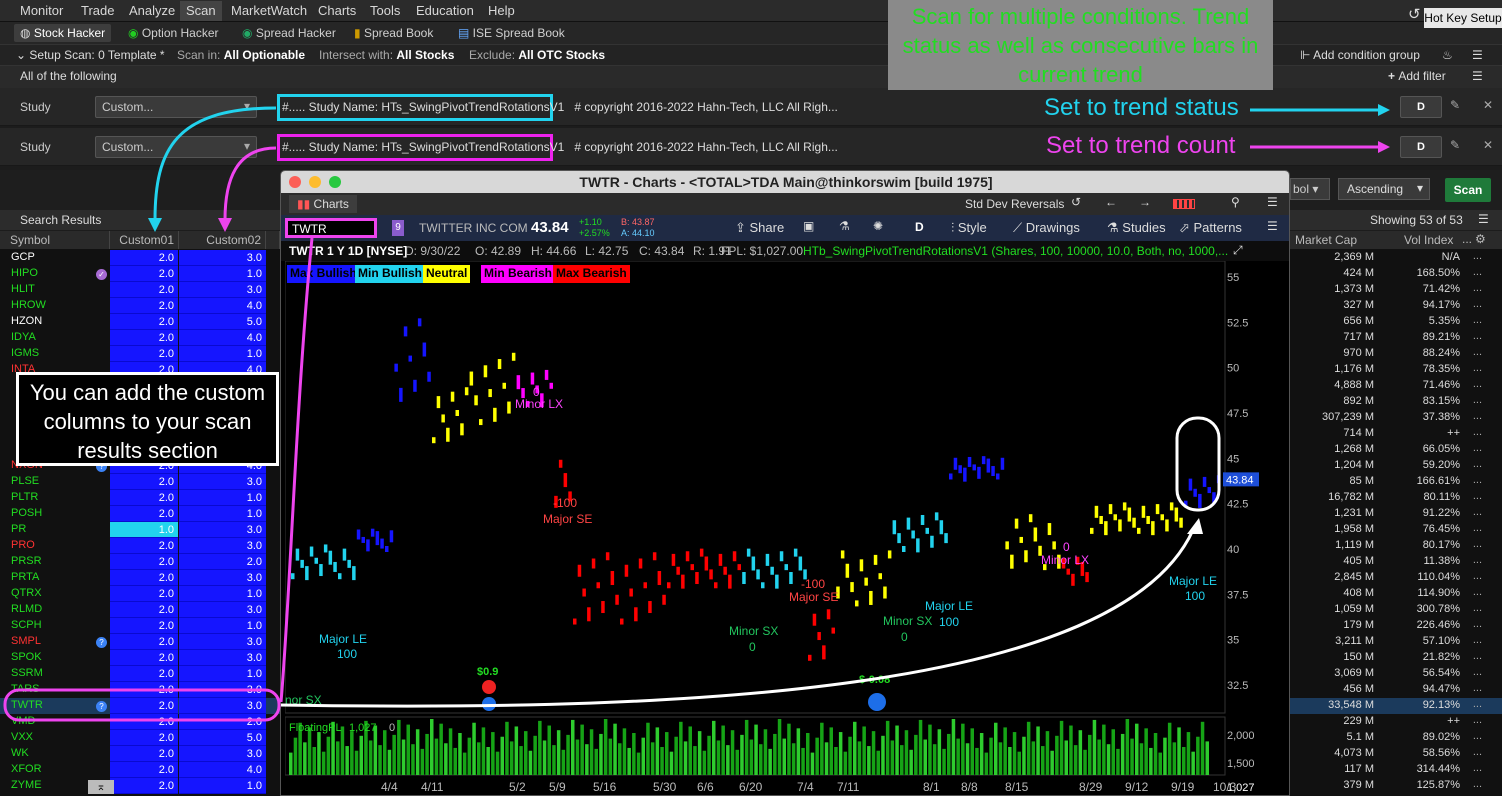 The width and height of the screenshot is (1502, 796). I want to click on tab-option-hacker: ◉ Option Hacker, so click(173, 33).